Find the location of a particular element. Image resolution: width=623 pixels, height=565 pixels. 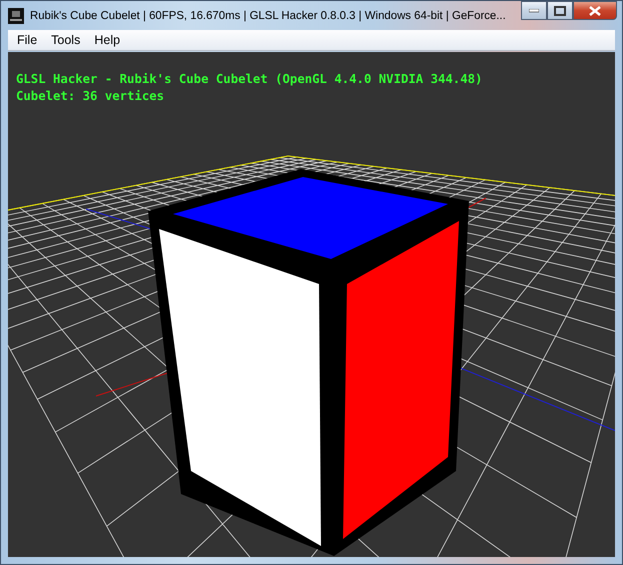

menu-item: Help is located at coordinates (107, 40).